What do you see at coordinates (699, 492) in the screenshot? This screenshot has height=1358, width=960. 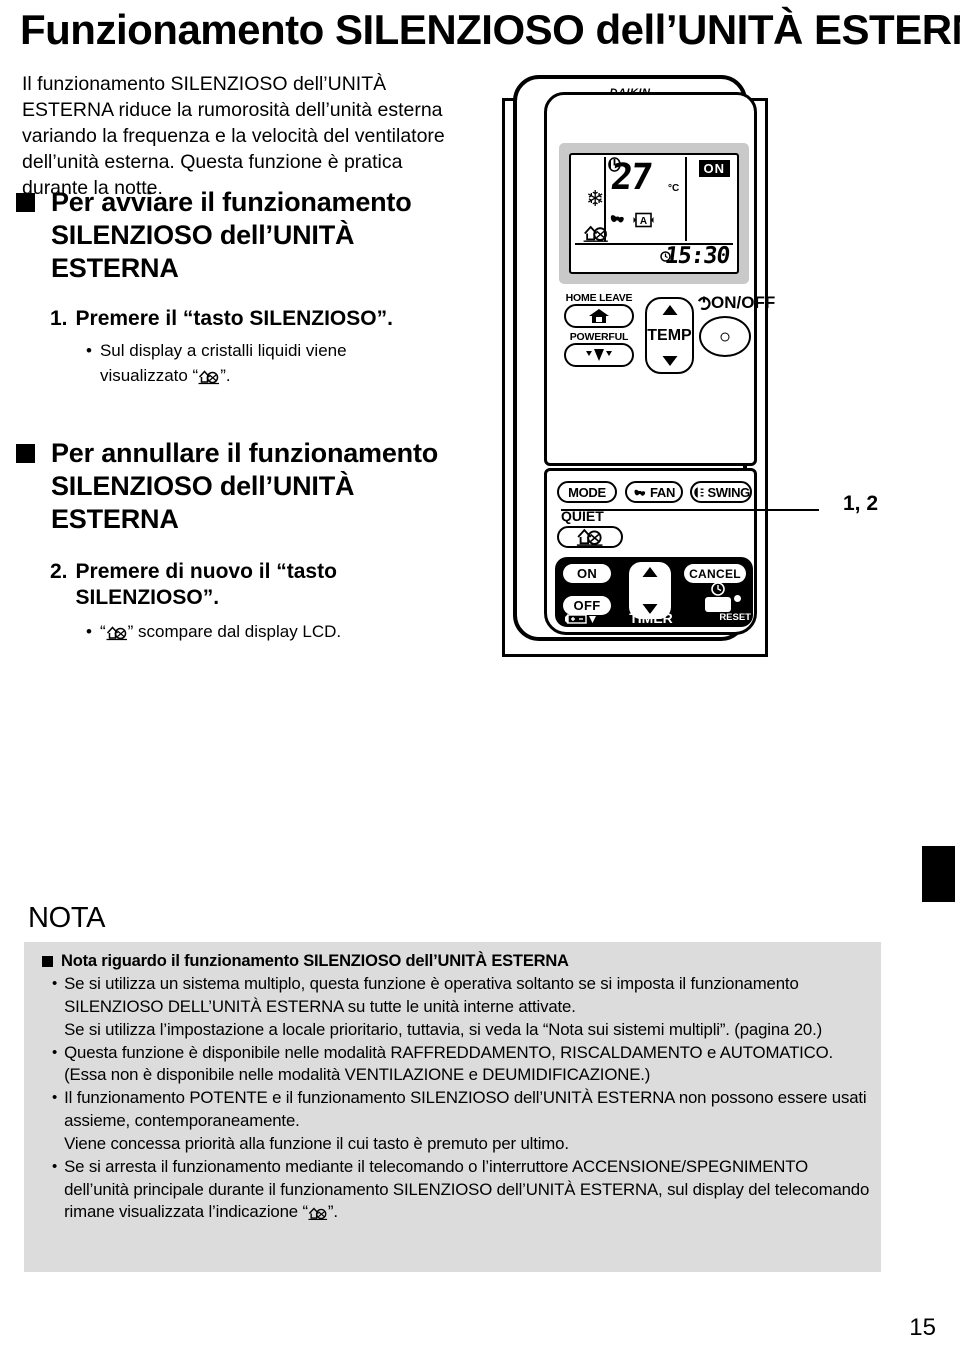 I see `swing-icon` at bounding box center [699, 492].